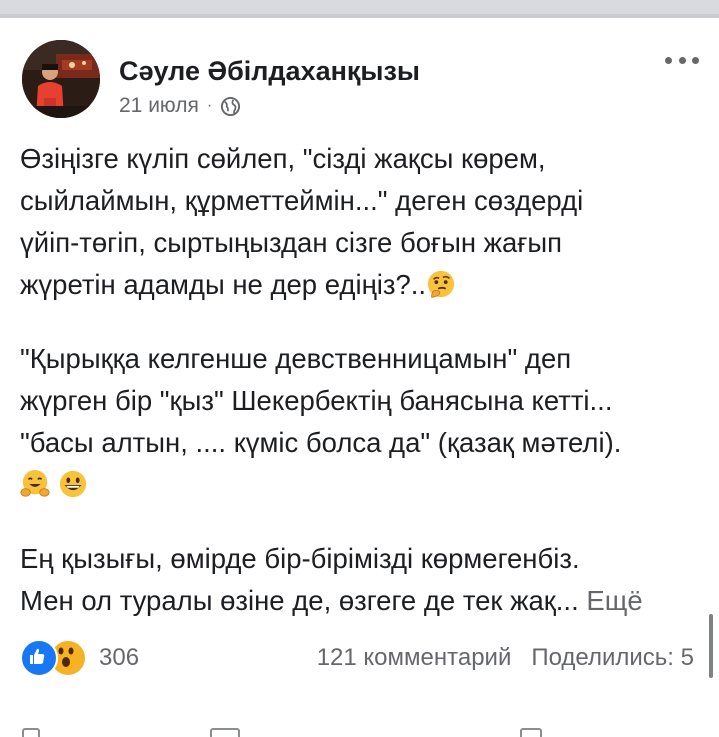 The image size is (719, 737). What do you see at coordinates (159, 106) in the screenshot?
I see `post-date: 21 июля` at bounding box center [159, 106].